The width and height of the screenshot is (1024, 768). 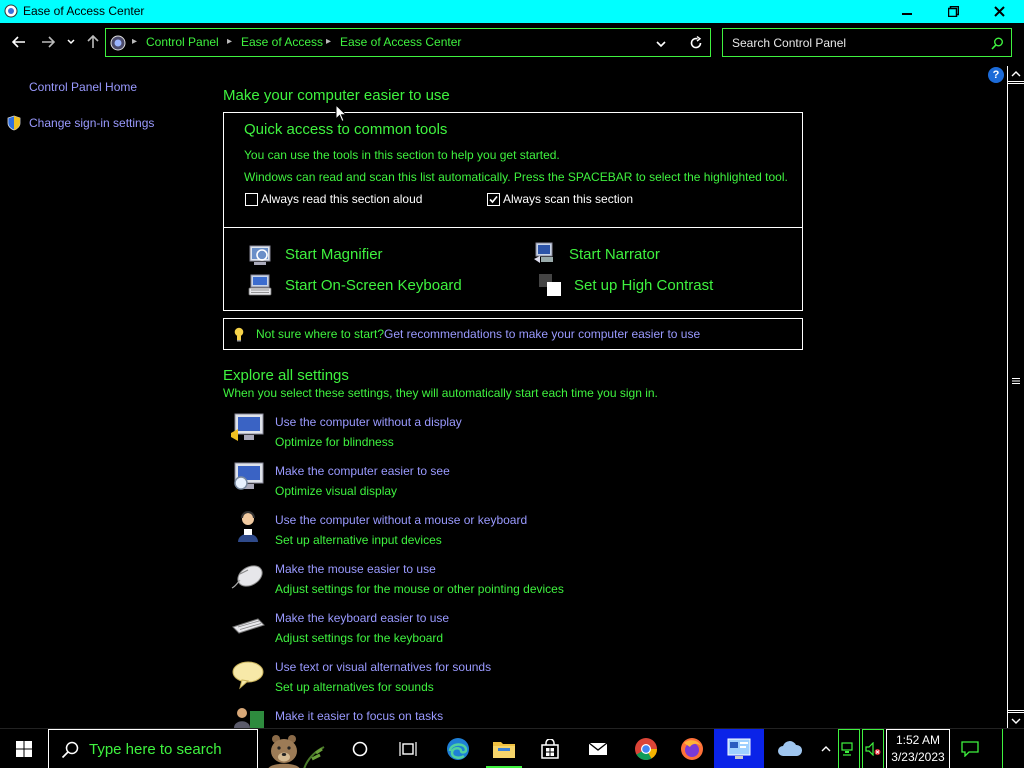 What do you see at coordinates (867, 42) in the screenshot?
I see `search-input: Search Control Panel` at bounding box center [867, 42].